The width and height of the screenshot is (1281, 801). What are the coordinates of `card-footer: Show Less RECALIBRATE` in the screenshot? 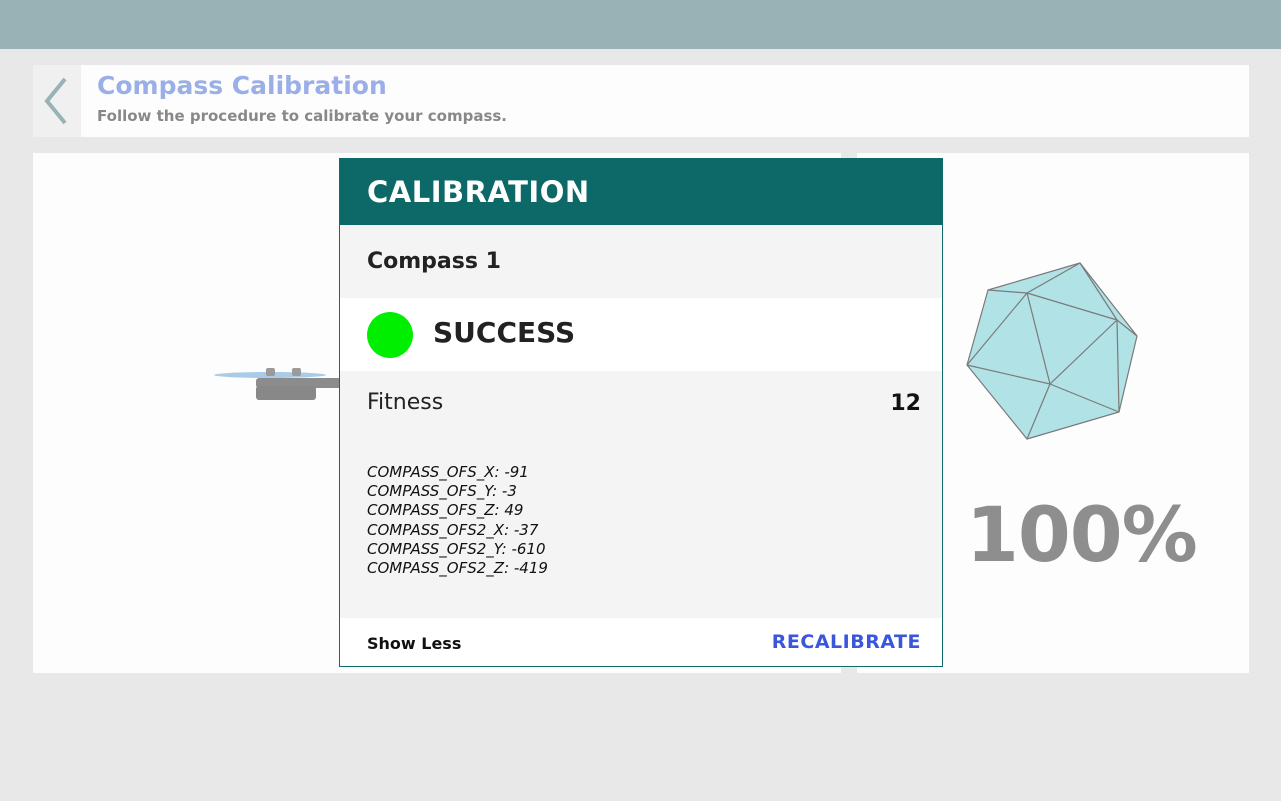 It's located at (641, 642).